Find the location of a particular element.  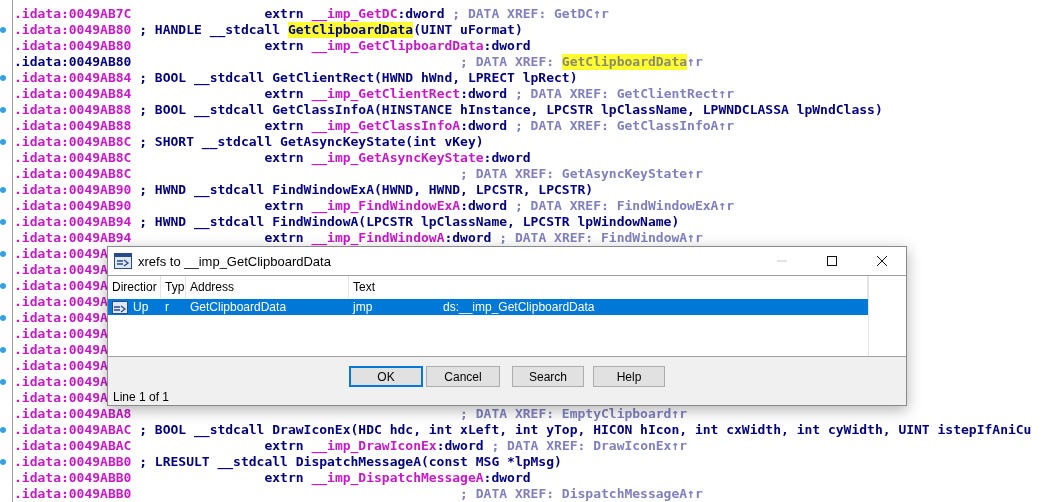

status-text: Line 1 of 1 is located at coordinates (141, 397).